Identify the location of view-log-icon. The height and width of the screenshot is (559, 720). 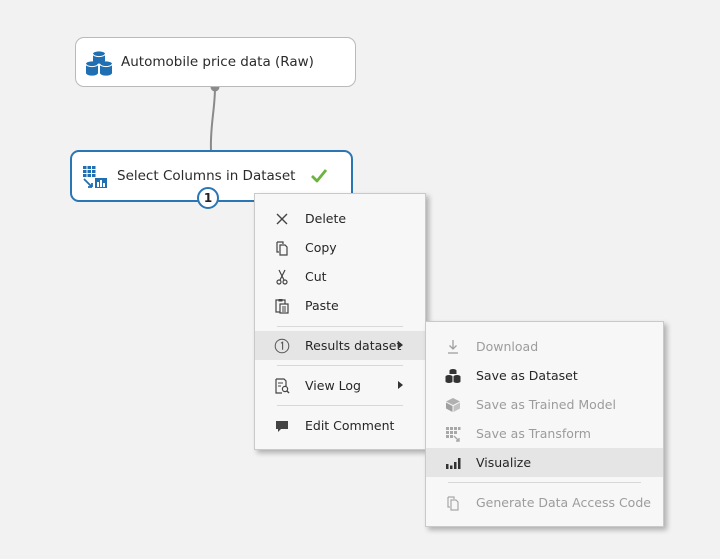
(282, 386).